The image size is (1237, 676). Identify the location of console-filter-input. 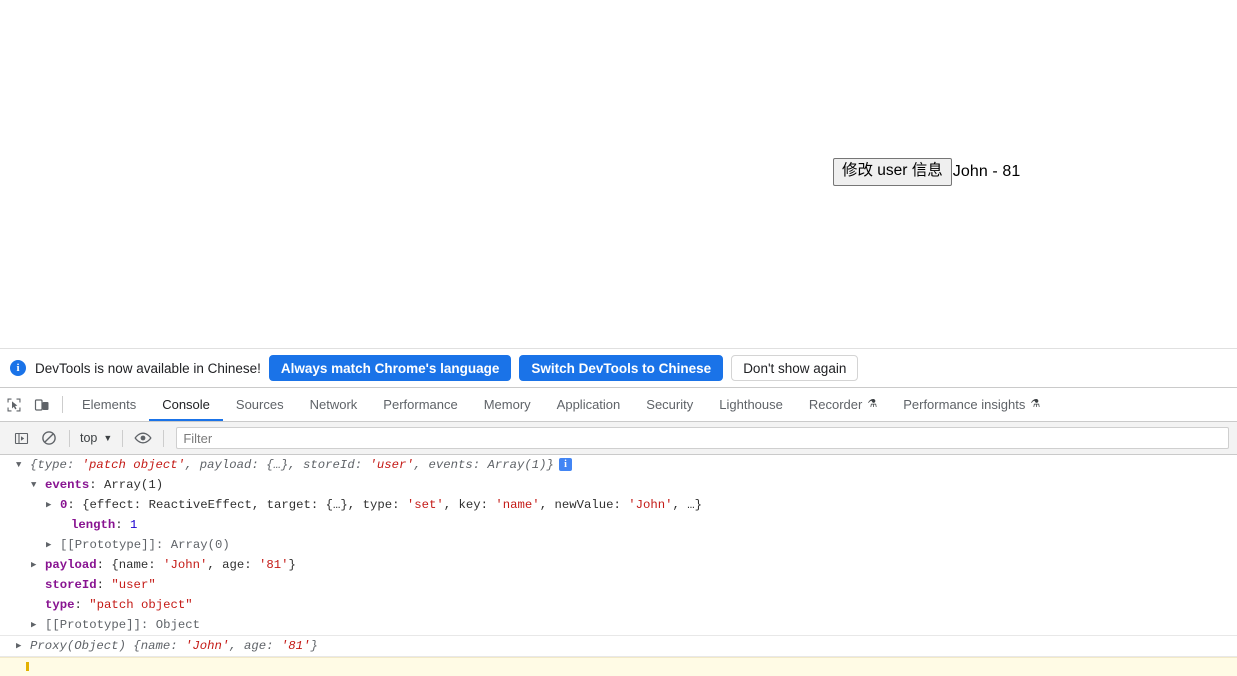
(702, 438).